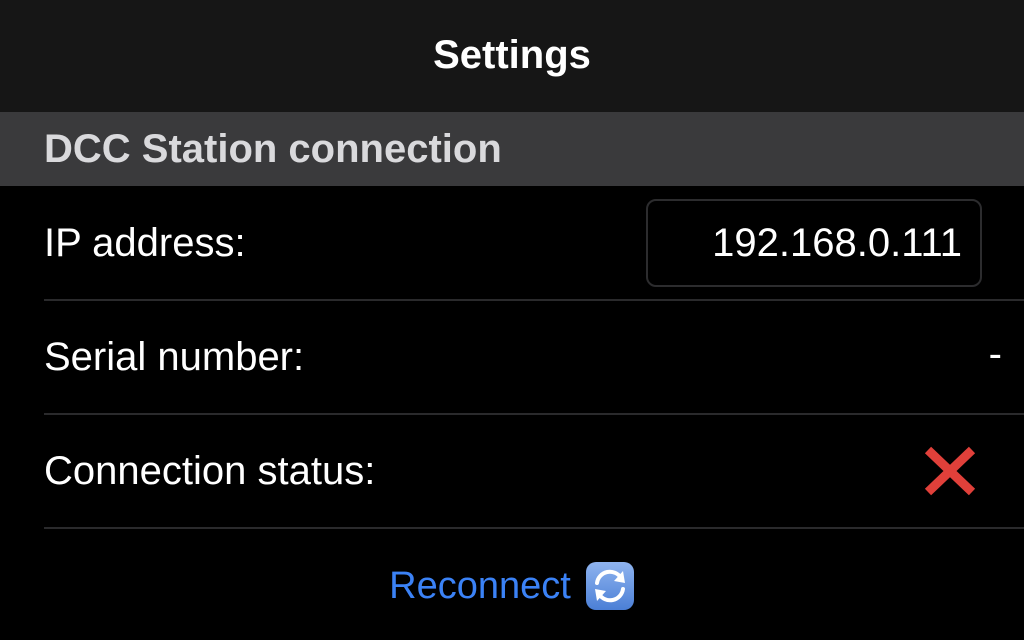 The width and height of the screenshot is (1024, 640). What do you see at coordinates (609, 586) in the screenshot?
I see `refresh-icon` at bounding box center [609, 586].